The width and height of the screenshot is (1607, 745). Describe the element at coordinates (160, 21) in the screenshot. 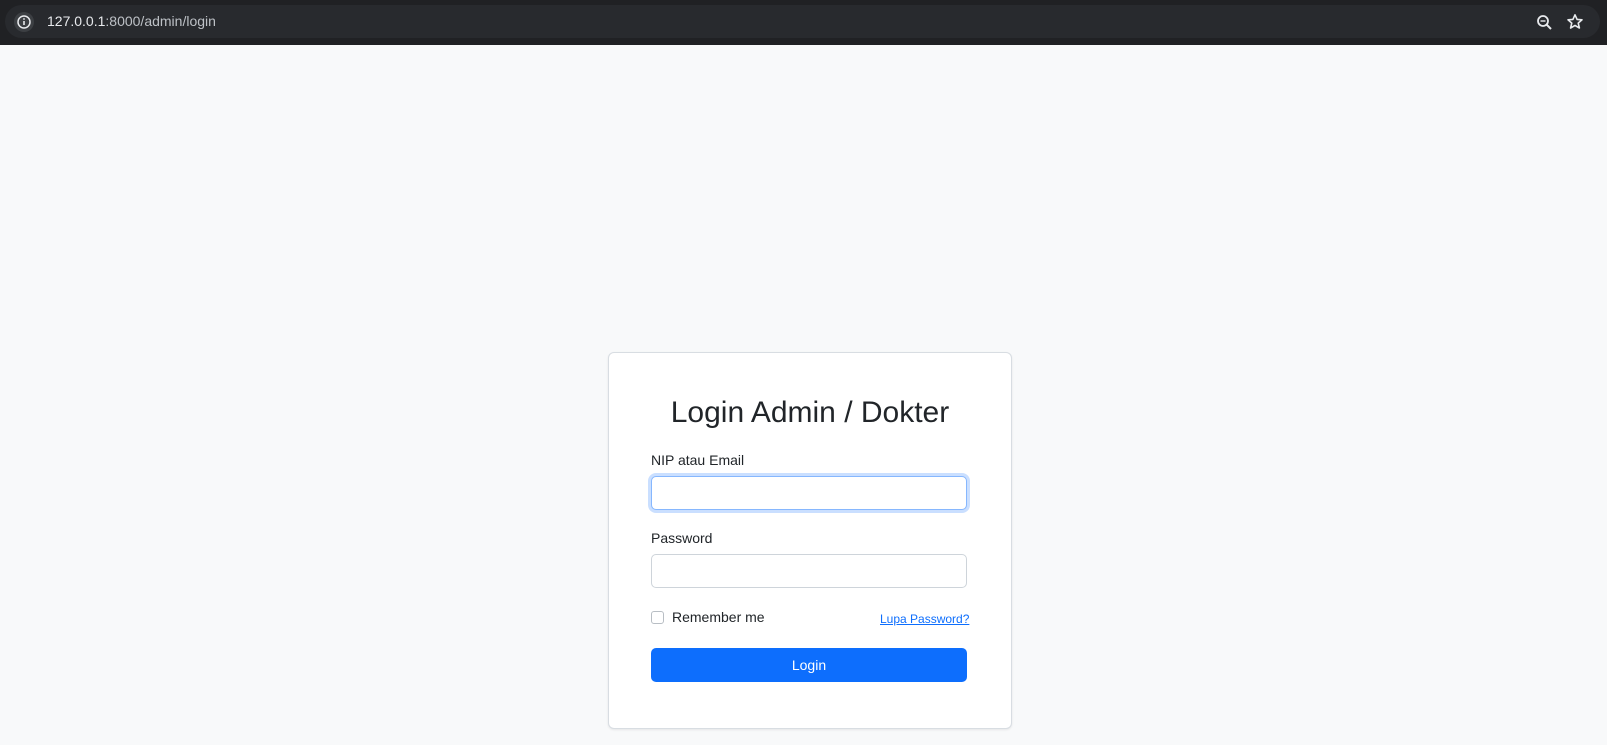

I see `url-path: :8000/admin/login` at that location.